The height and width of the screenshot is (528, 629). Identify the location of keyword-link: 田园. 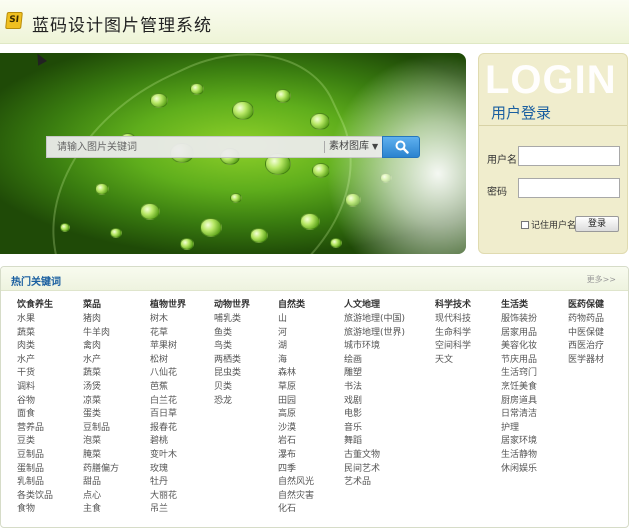
(296, 402).